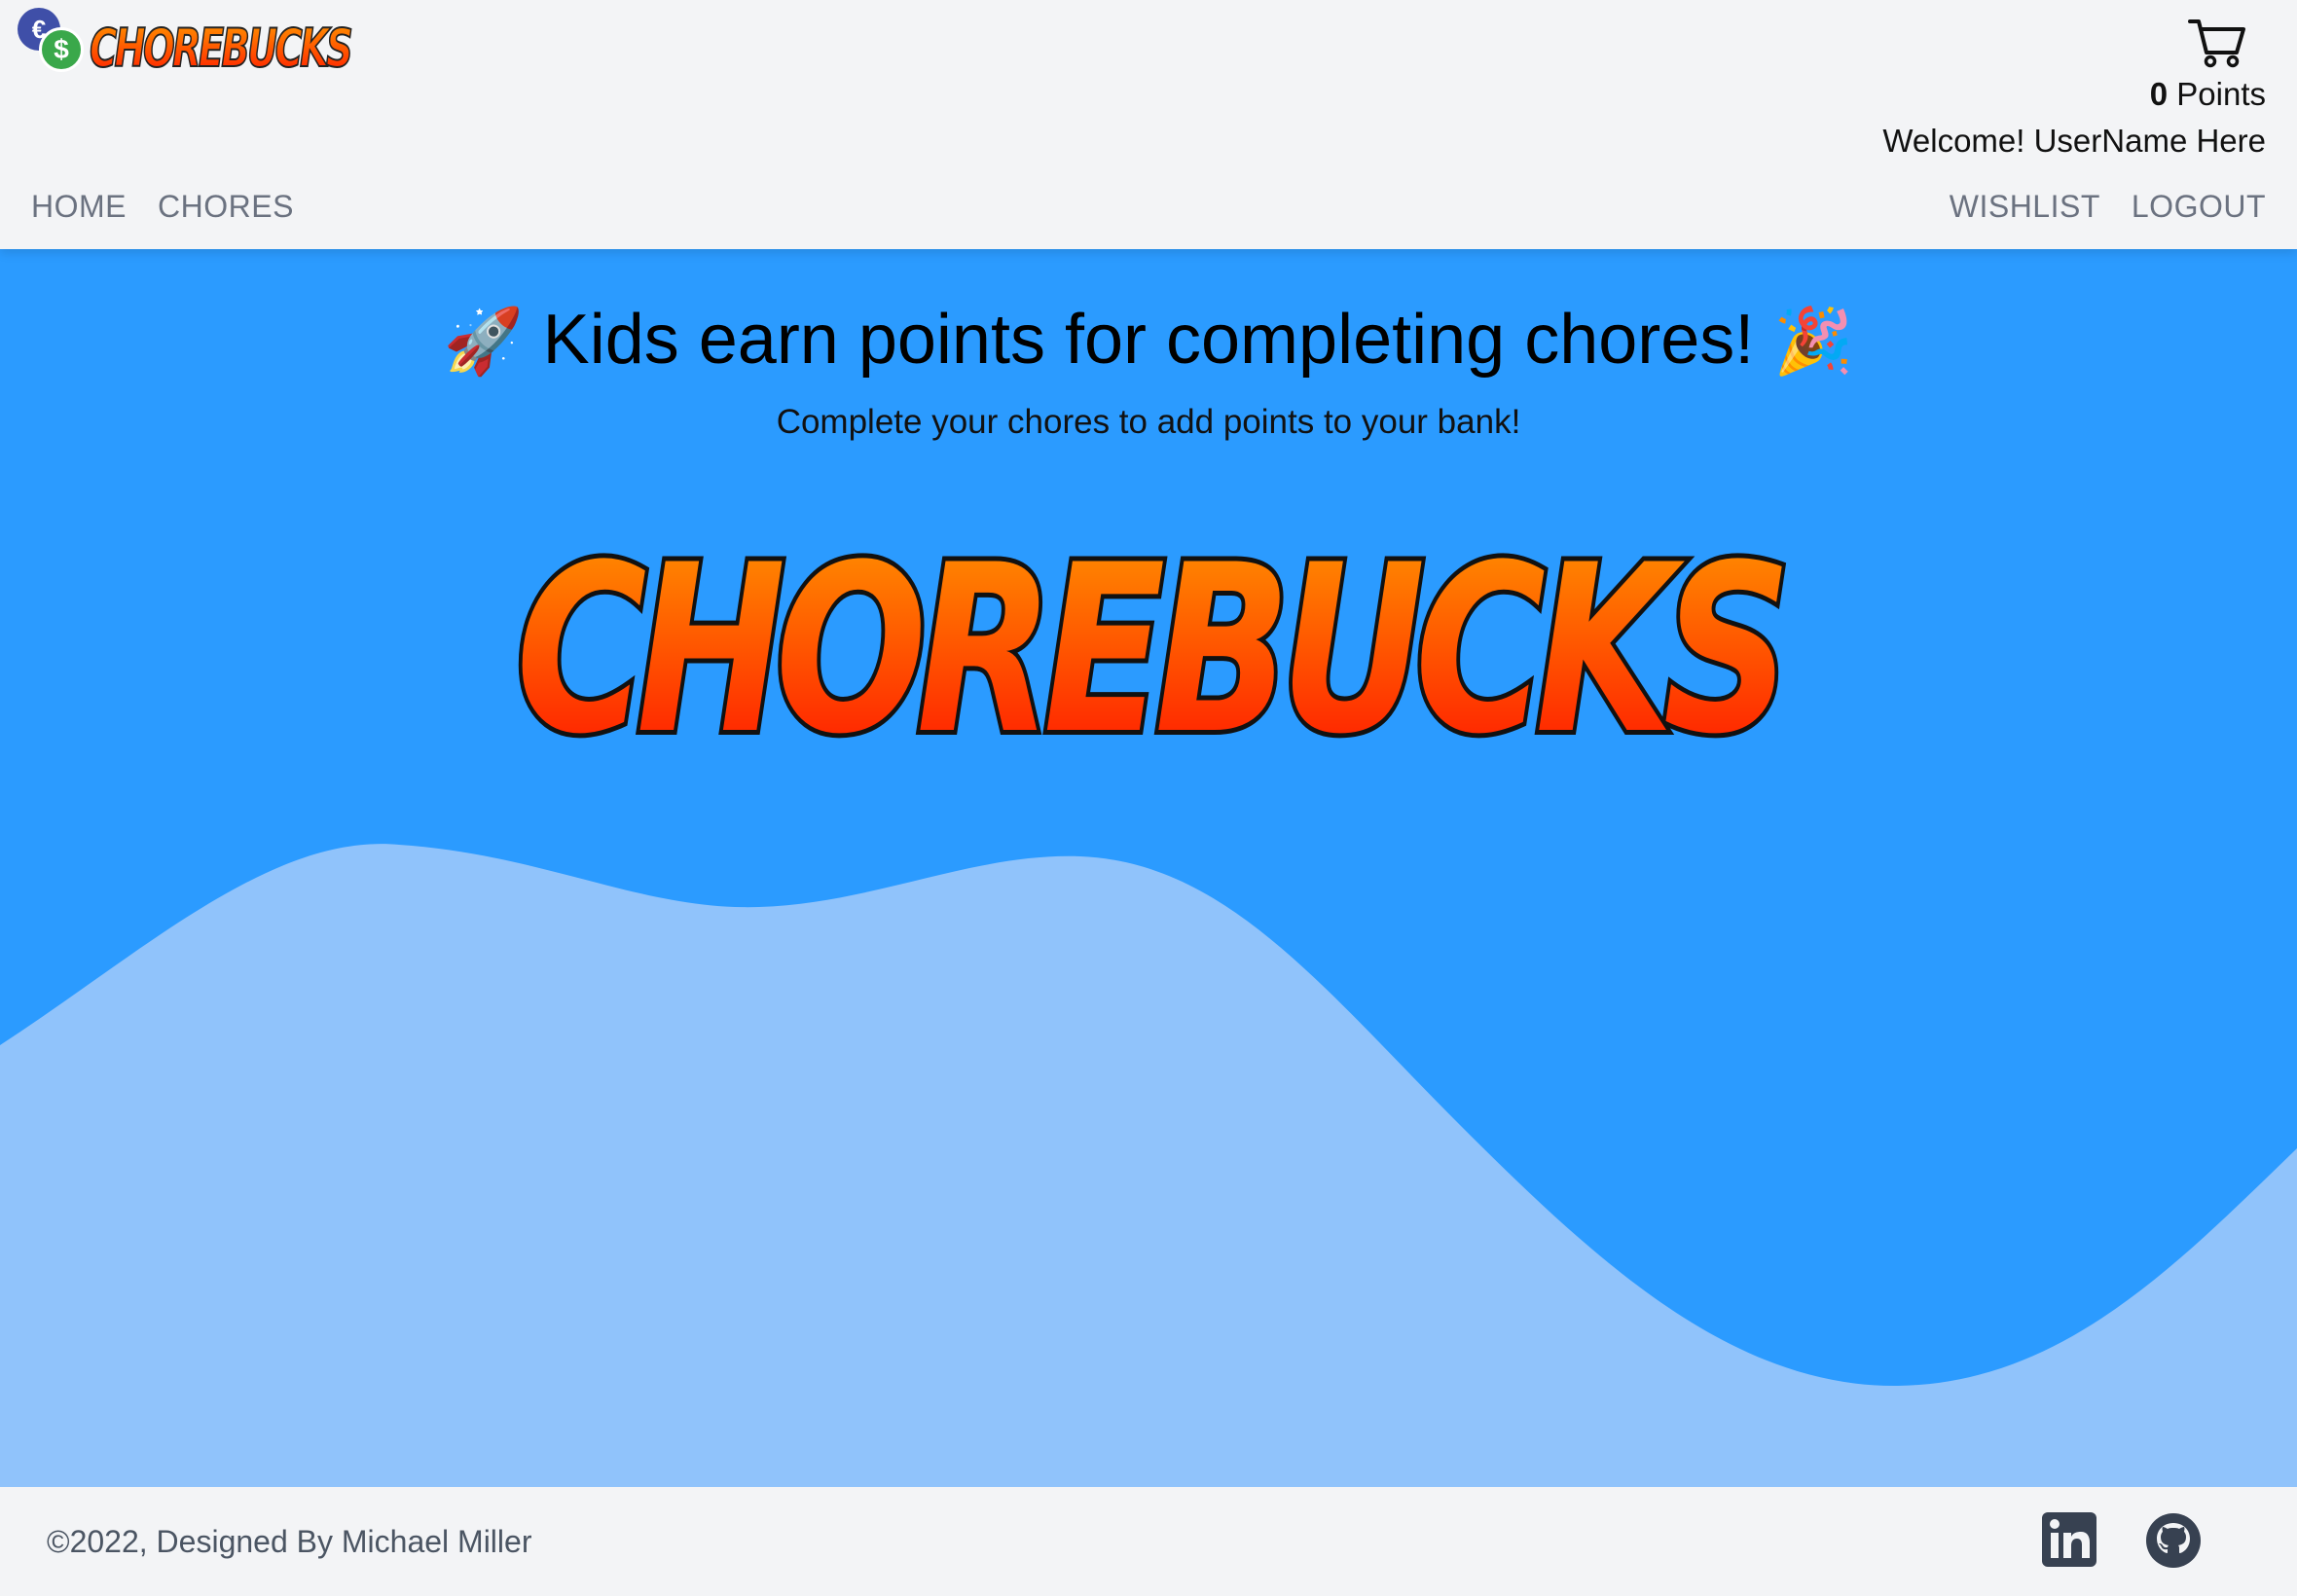 The height and width of the screenshot is (1596, 2297). I want to click on nav-left: HOME CHORES, so click(162, 207).